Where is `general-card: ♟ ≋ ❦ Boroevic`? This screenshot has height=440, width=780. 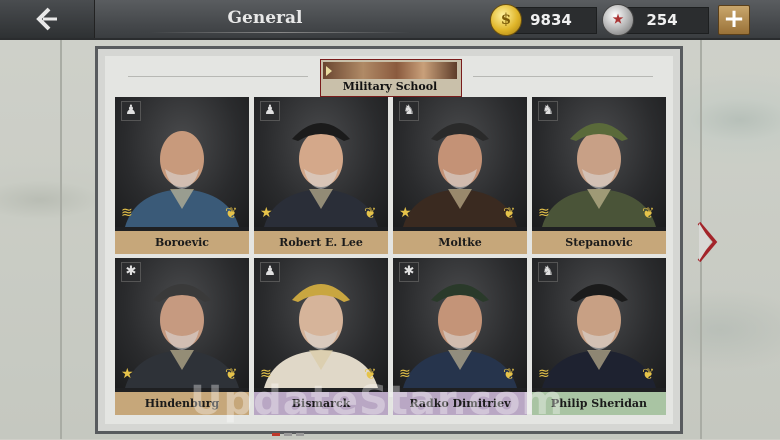 general-card: ♟ ≋ ❦ Boroevic is located at coordinates (182, 175).